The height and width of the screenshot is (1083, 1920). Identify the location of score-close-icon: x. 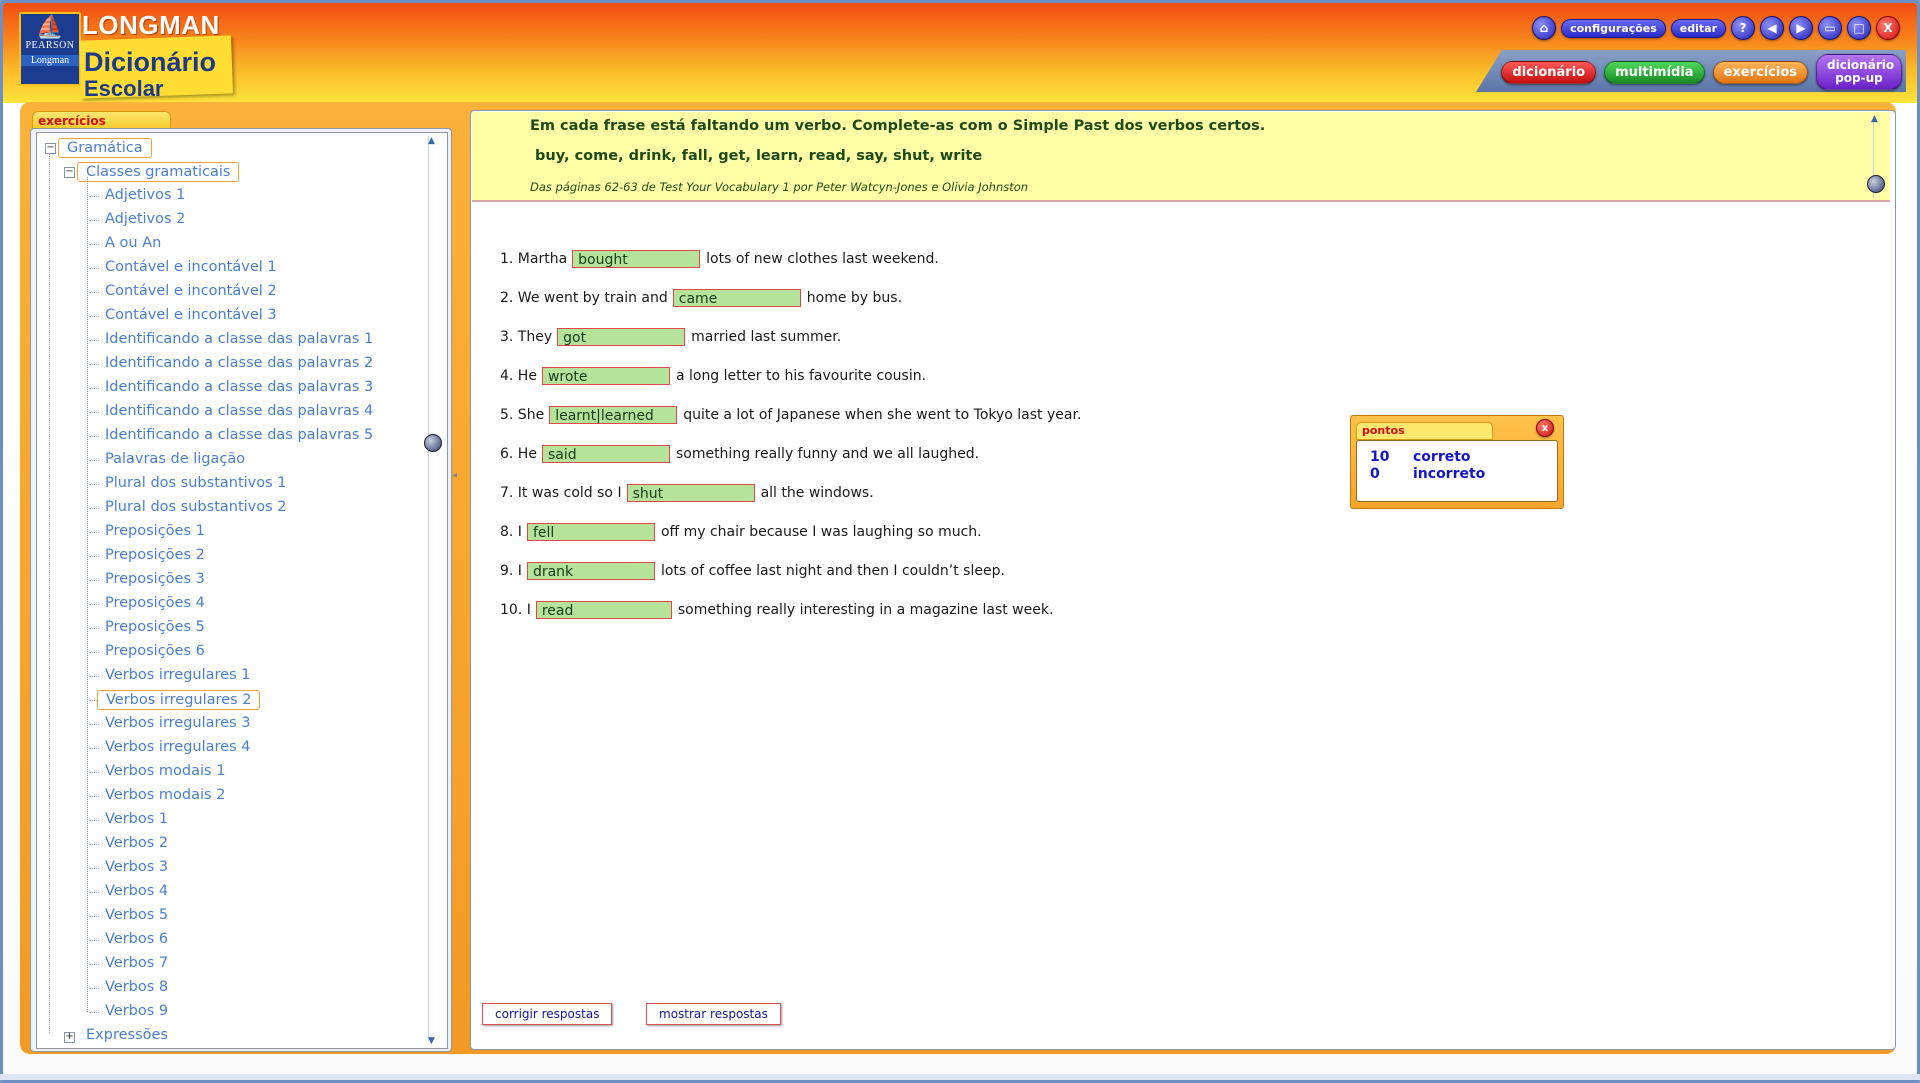
(1545, 428).